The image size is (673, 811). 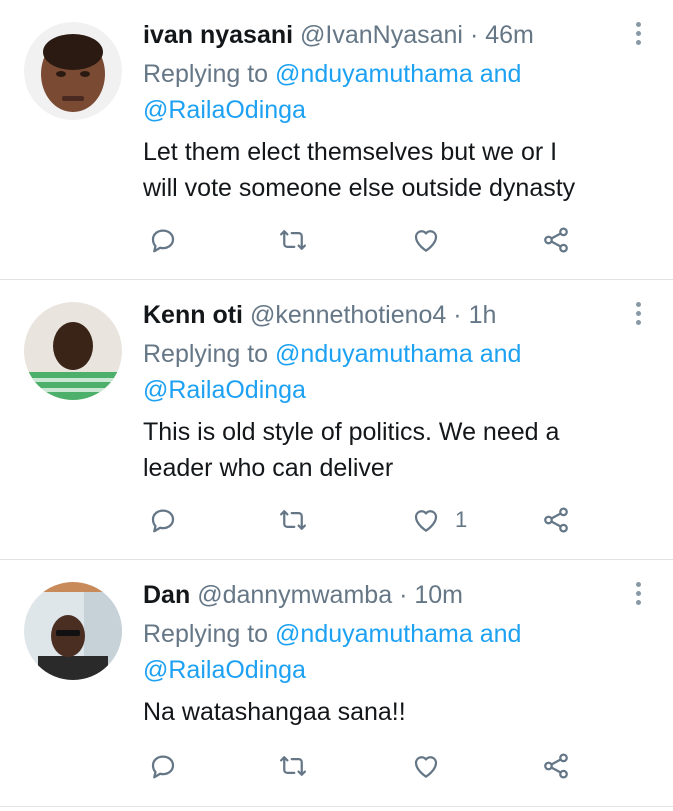 I want to click on tweet-text: Na watashangaa sana!!, so click(x=274, y=712).